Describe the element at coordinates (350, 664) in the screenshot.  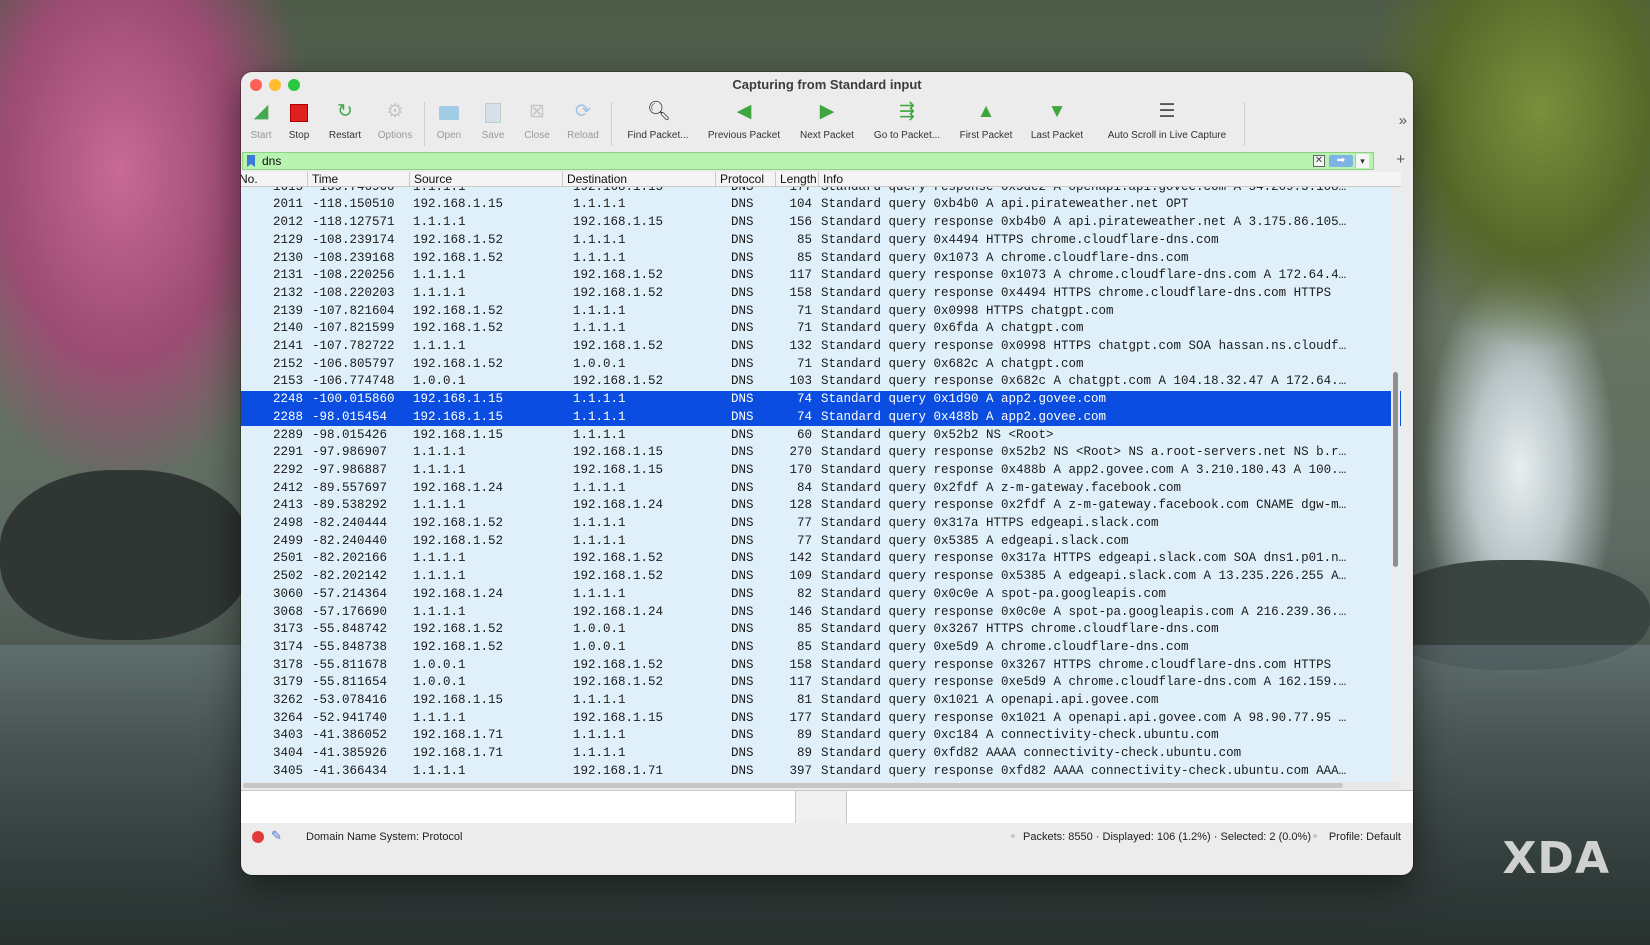
I see `packet-cell-time: -55.811678` at that location.